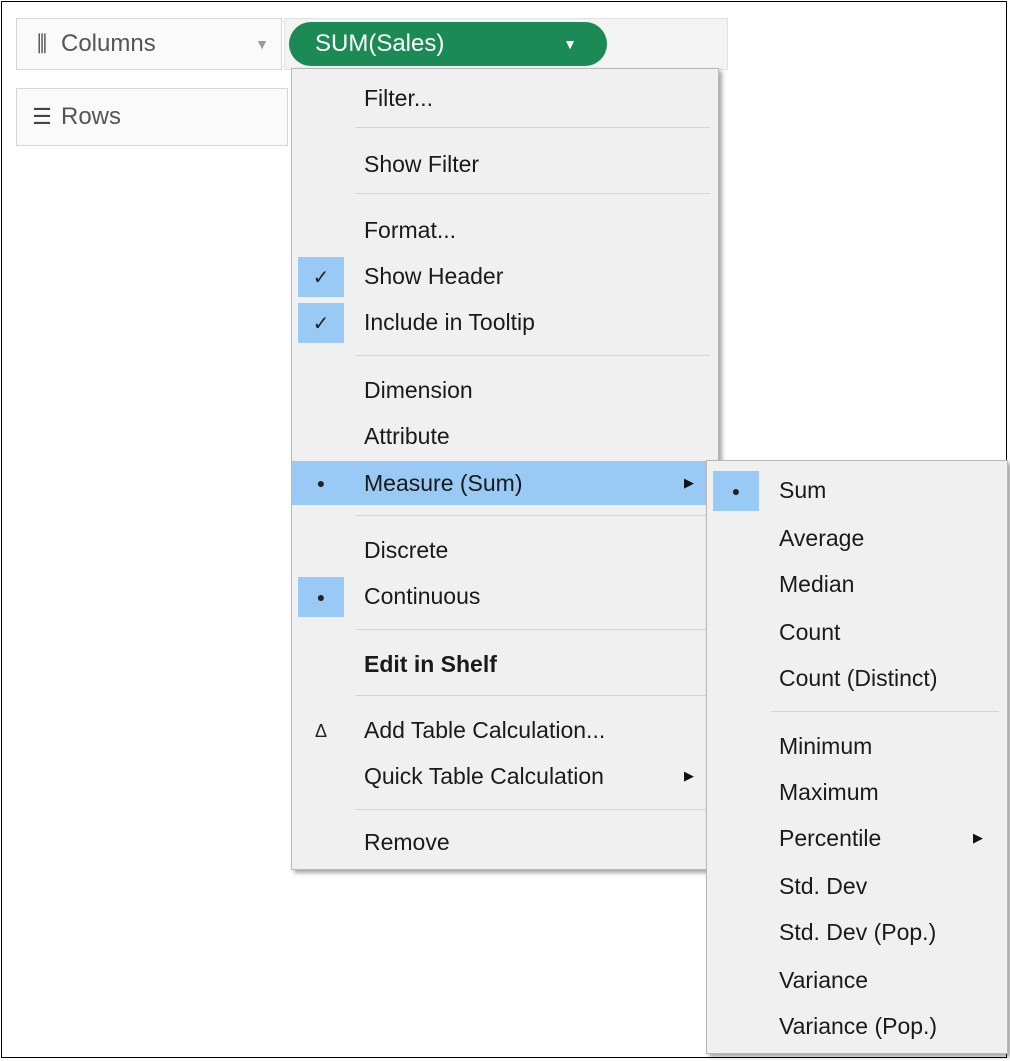 The height and width of the screenshot is (1061, 1010). Describe the element at coordinates (823, 885) in the screenshot. I see `submenu-item-std-dev-label: Std. Dev` at that location.